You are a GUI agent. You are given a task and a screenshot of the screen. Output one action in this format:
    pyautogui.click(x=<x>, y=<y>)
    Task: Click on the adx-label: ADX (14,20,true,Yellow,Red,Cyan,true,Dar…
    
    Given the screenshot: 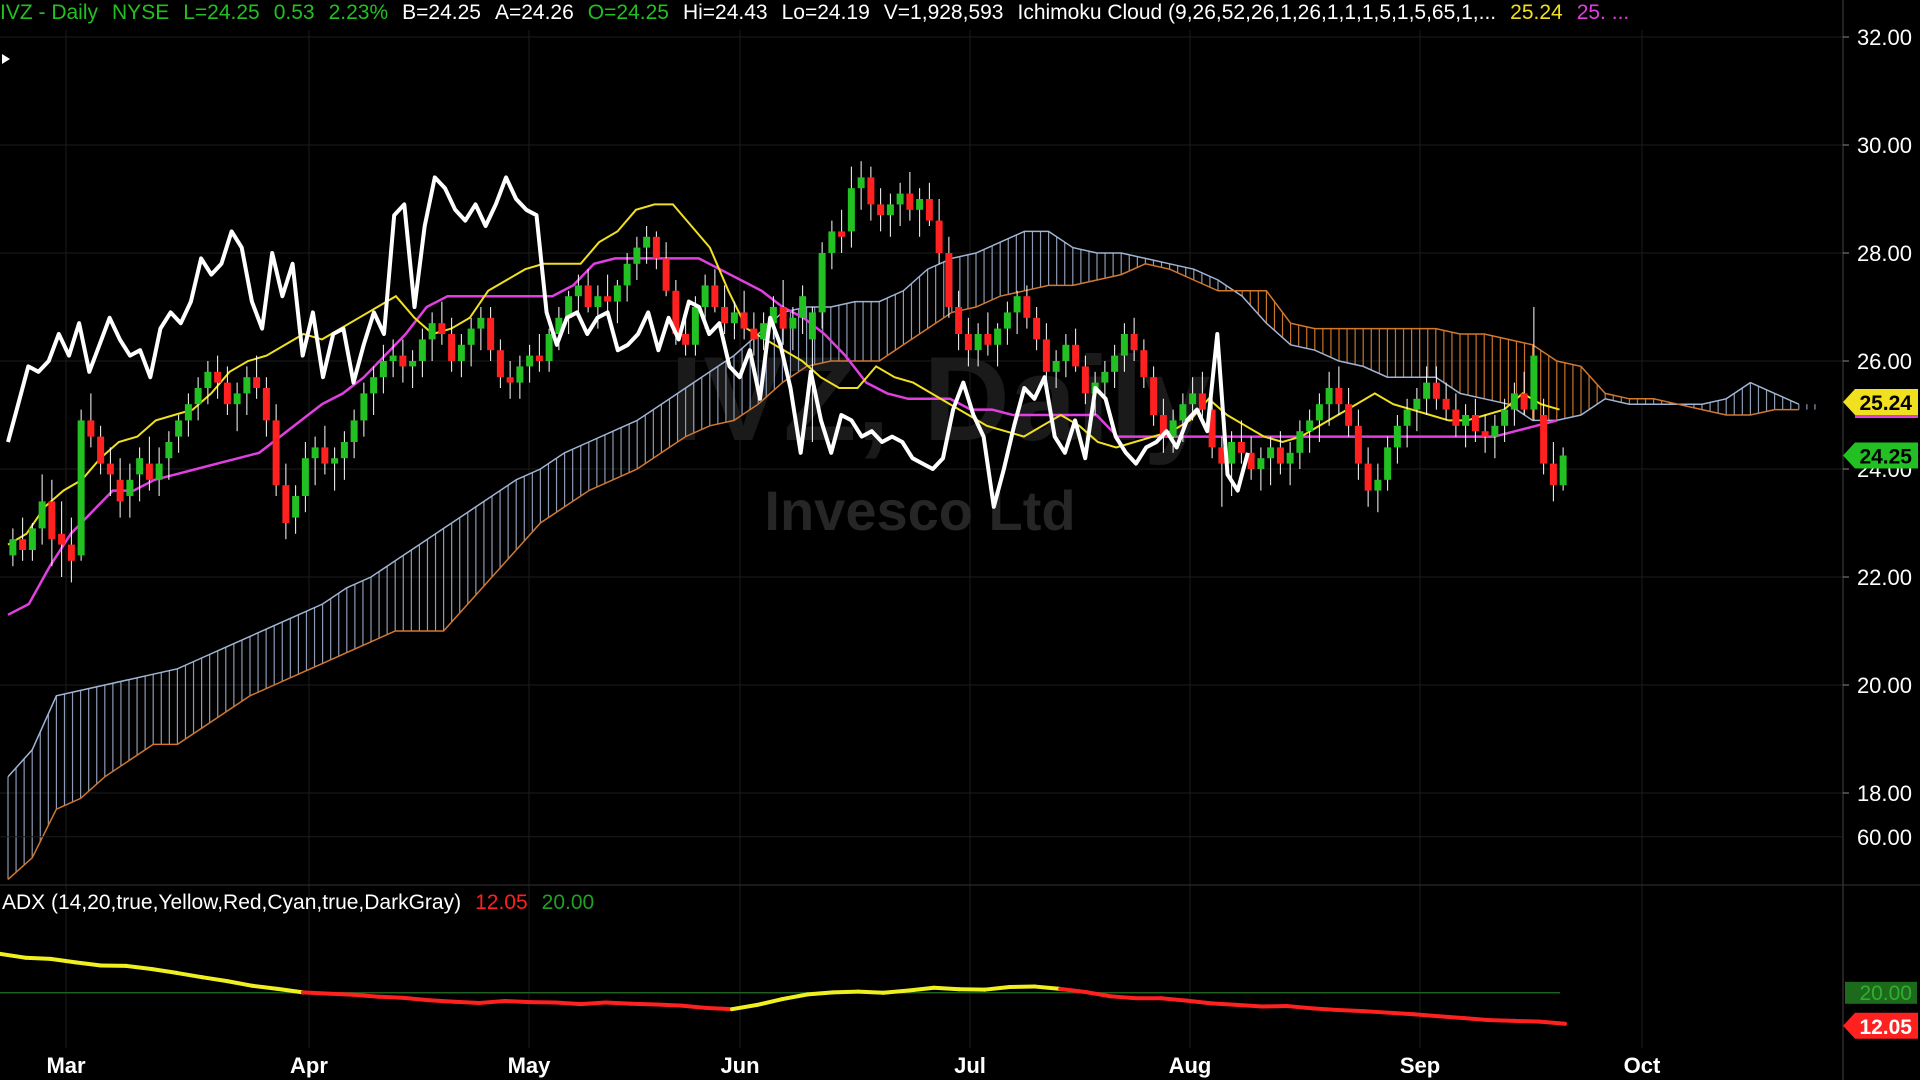 What is the action you would take?
    pyautogui.click(x=231, y=902)
    